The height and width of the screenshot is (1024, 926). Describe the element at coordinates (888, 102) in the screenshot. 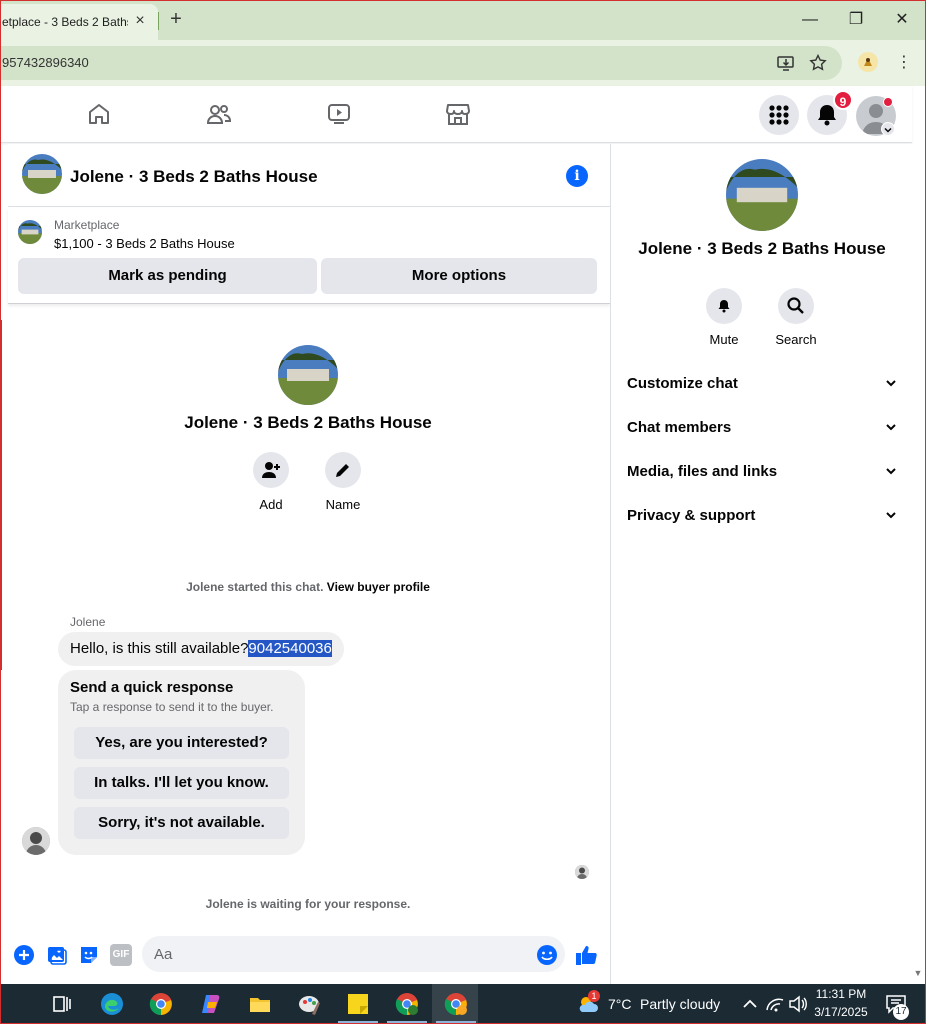

I see `profile-alert-dot` at that location.